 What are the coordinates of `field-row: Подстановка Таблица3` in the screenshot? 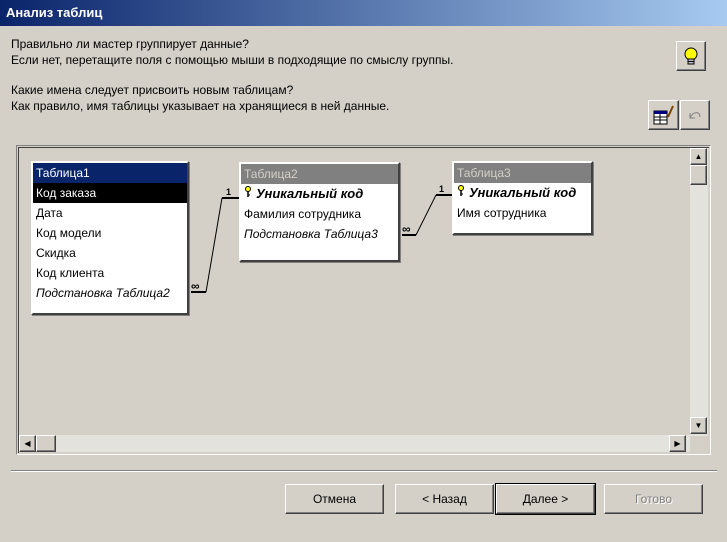 It's located at (319, 234).